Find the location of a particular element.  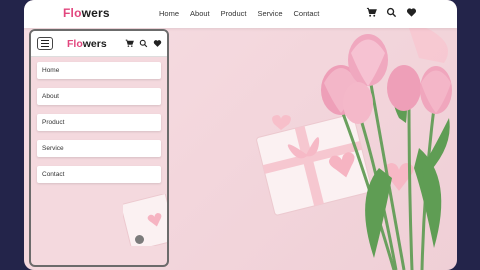

nav-icons is located at coordinates (391, 12).